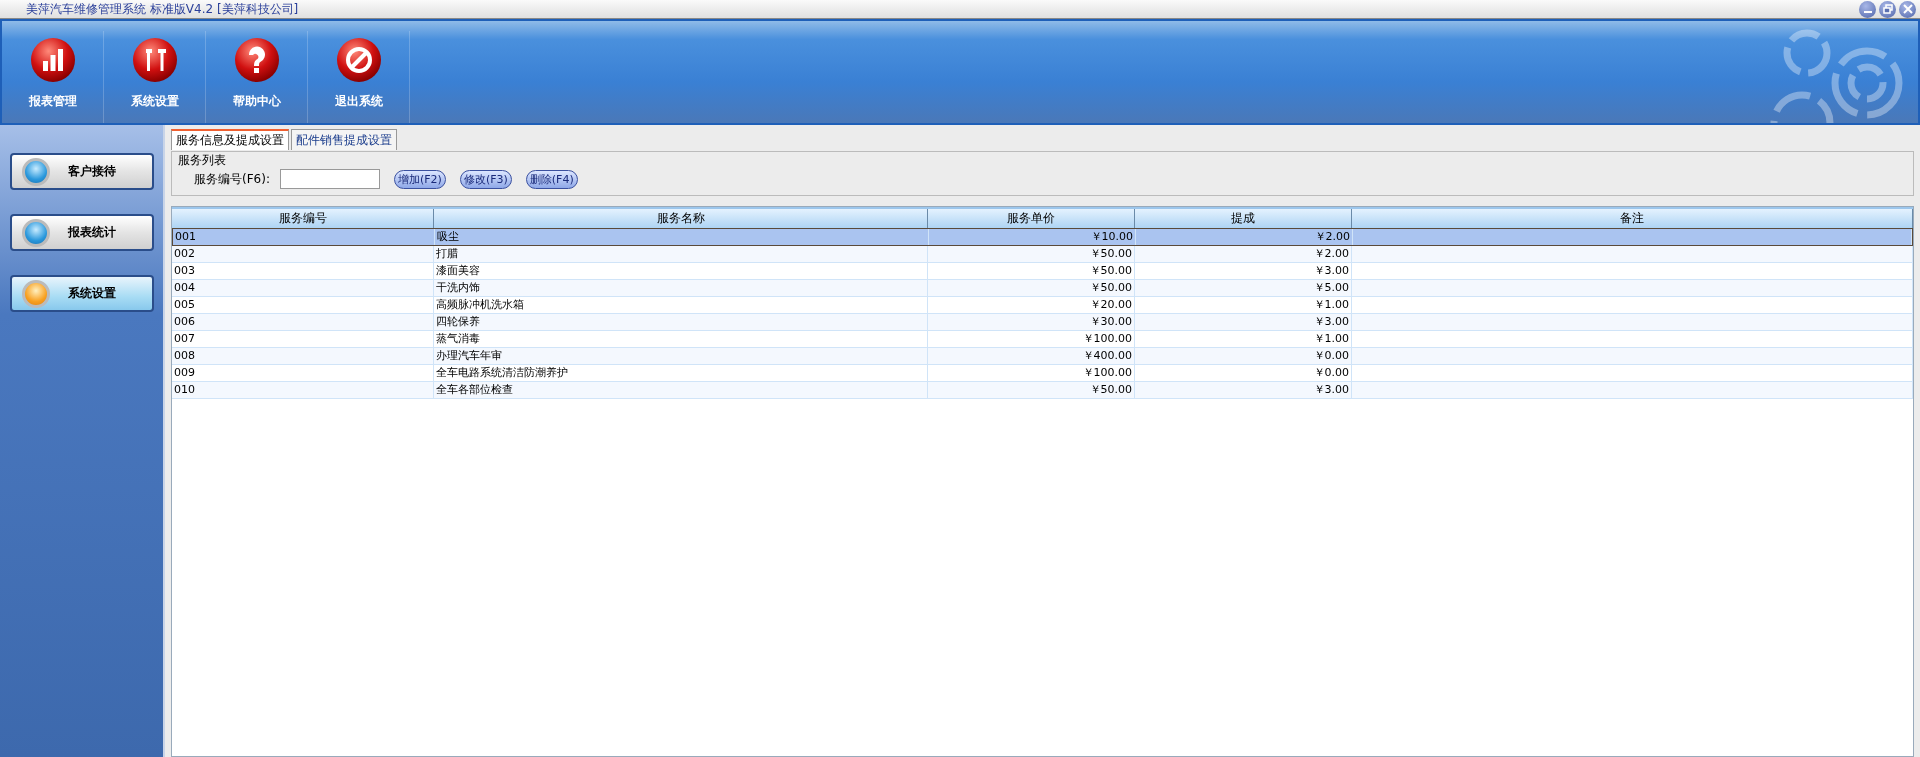 The width and height of the screenshot is (1920, 757). I want to click on tab: 配件销售提成设置, so click(344, 139).